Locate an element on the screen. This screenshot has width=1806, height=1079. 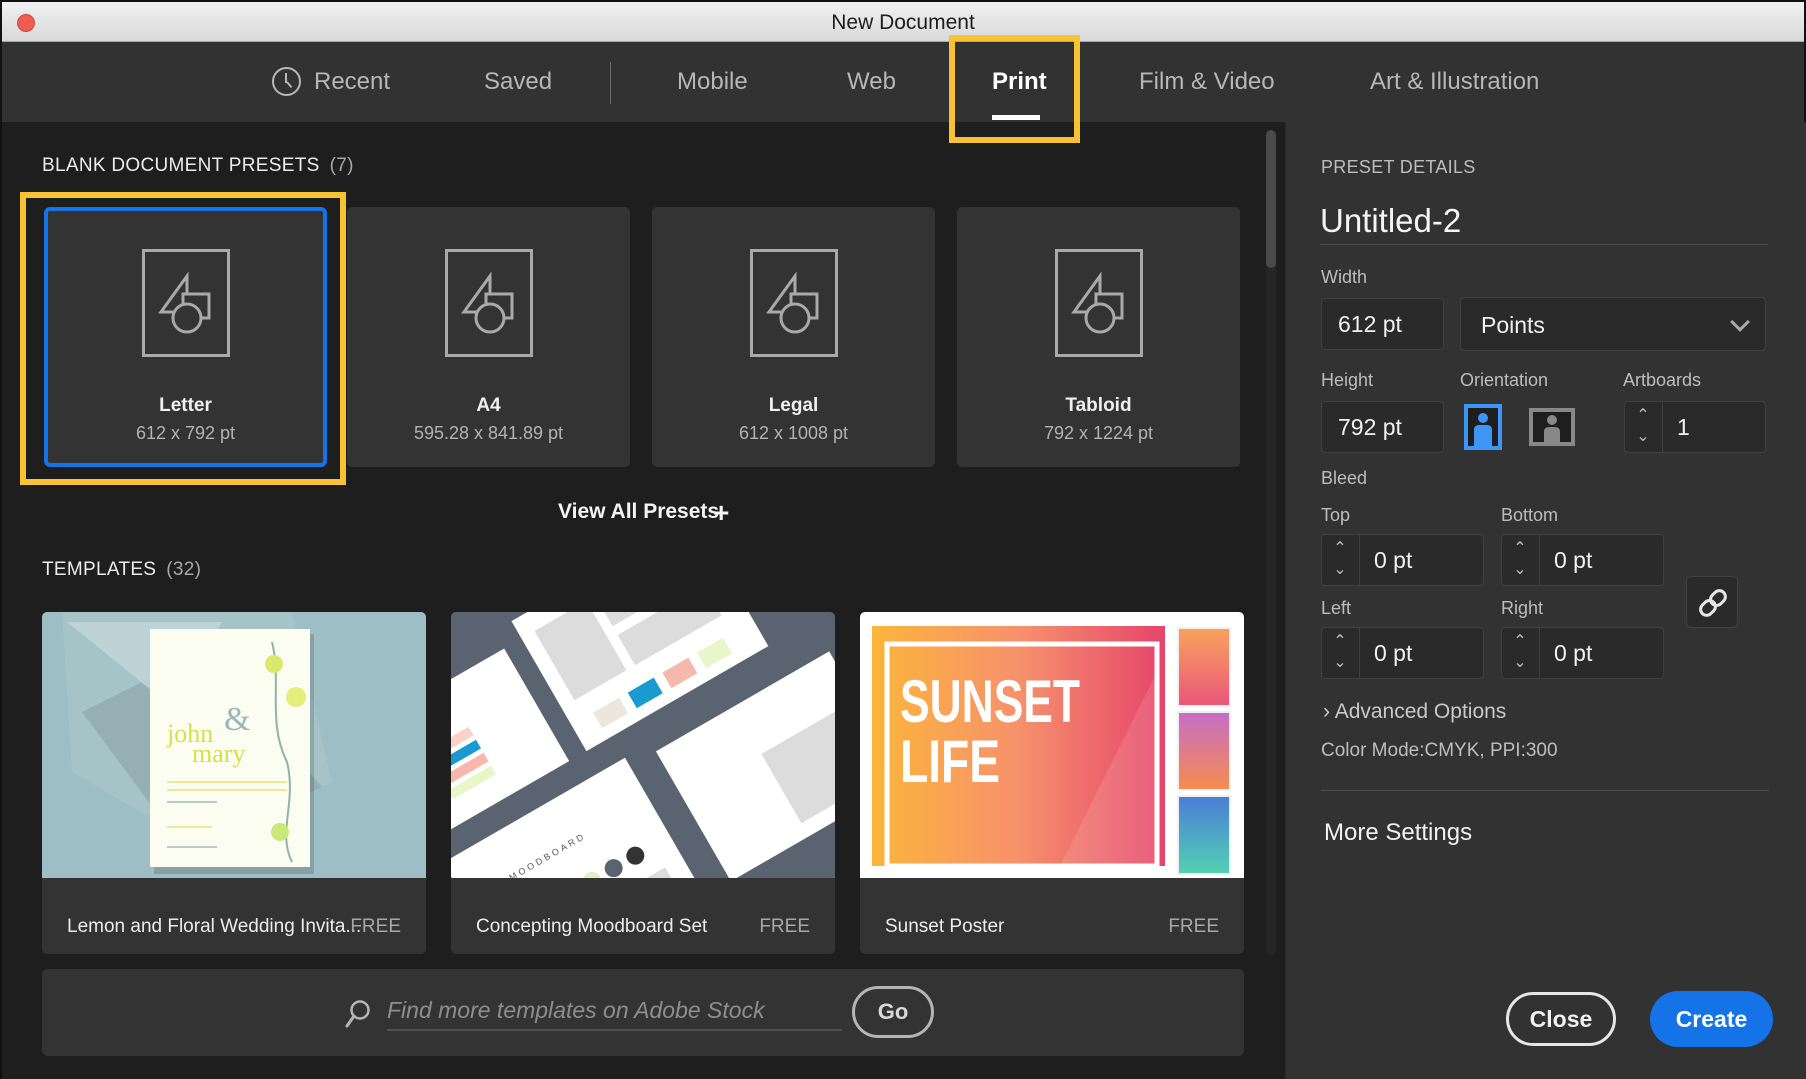
bleed-right-stepper: ⌃ ⌄ is located at coordinates (1582, 653).